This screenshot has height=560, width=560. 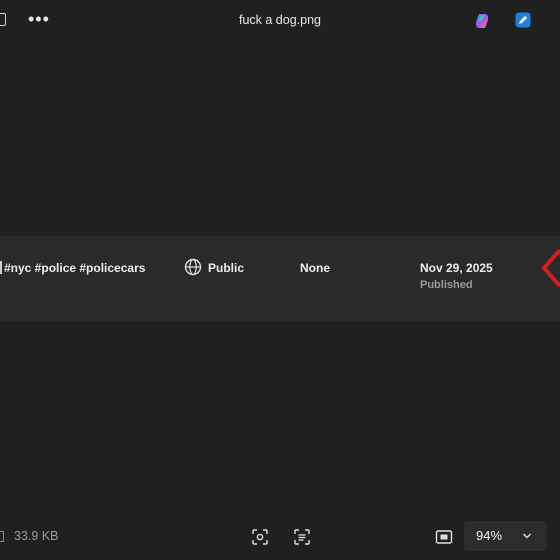 What do you see at coordinates (523, 20) in the screenshot?
I see `edit-icon` at bounding box center [523, 20].